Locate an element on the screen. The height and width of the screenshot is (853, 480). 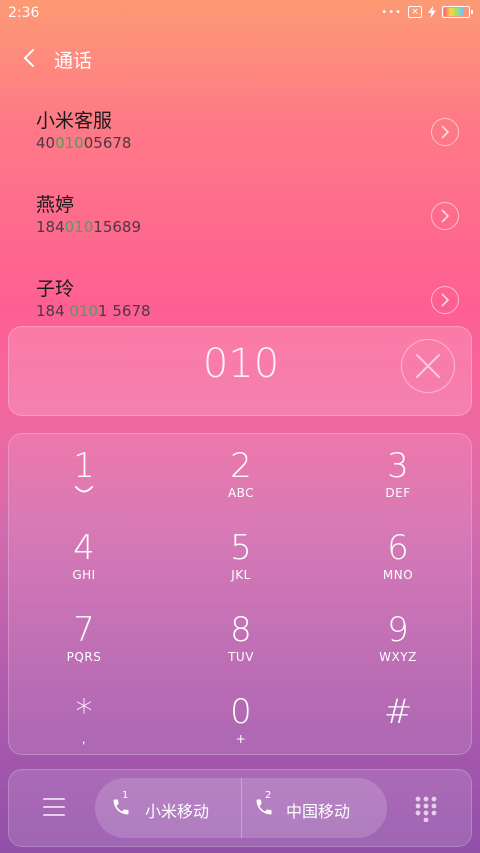
voicemail-icon is located at coordinates (84, 489).